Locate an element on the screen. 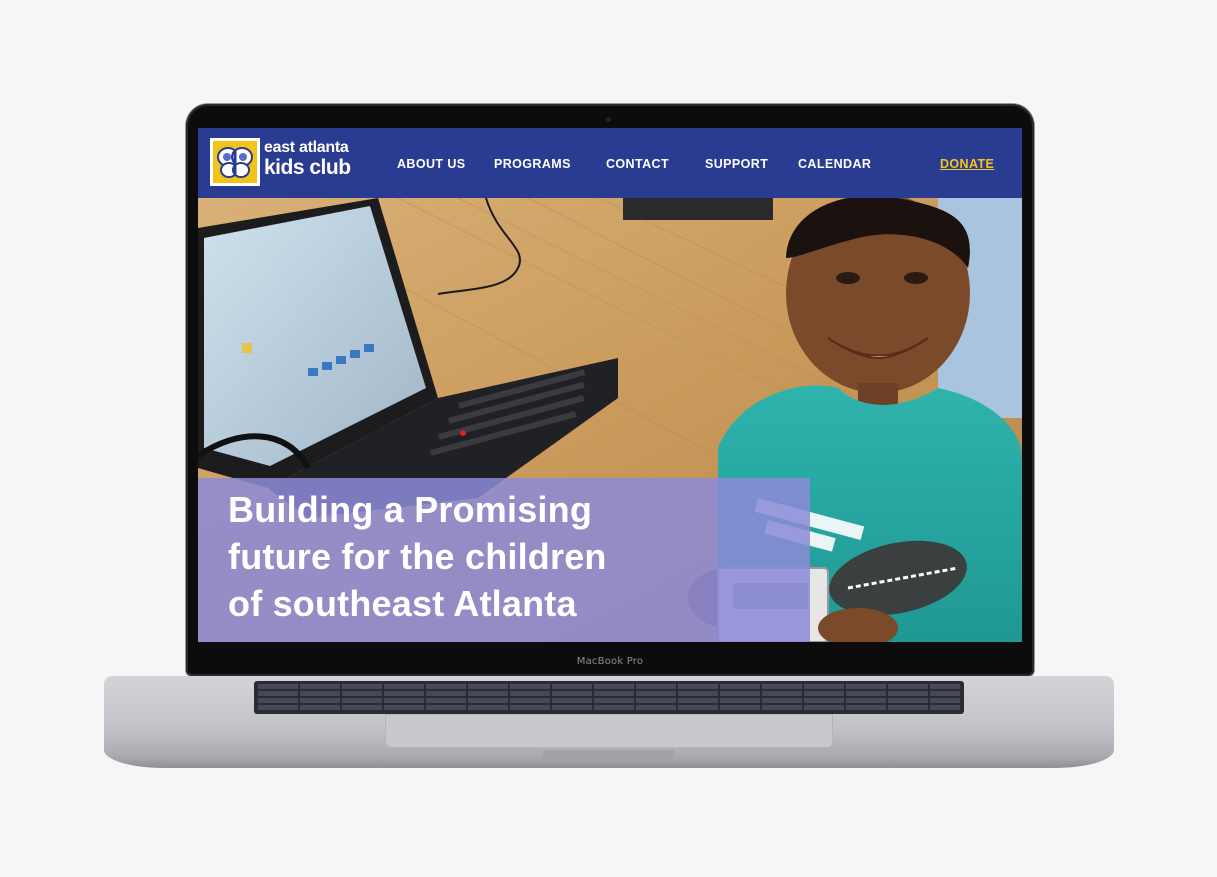 Image resolution: width=1217 pixels, height=877 pixels. site-name-line1: east atlanta is located at coordinates (306, 147).